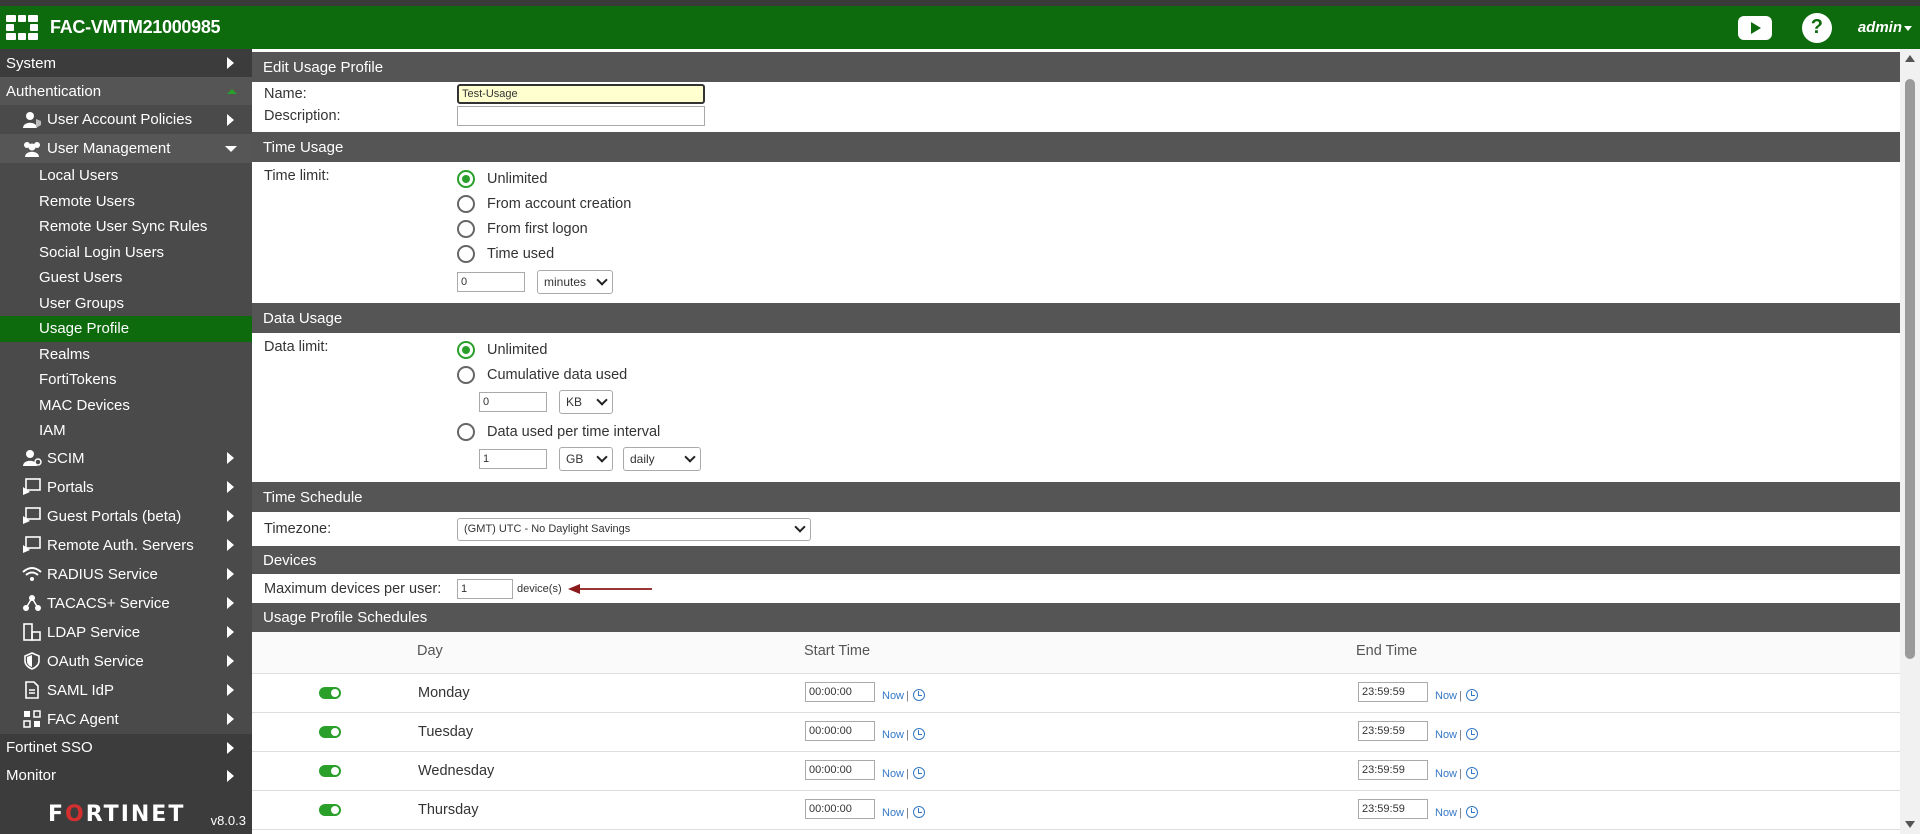 The image size is (1920, 834). I want to click on nav-realms: Realms, so click(126, 354).